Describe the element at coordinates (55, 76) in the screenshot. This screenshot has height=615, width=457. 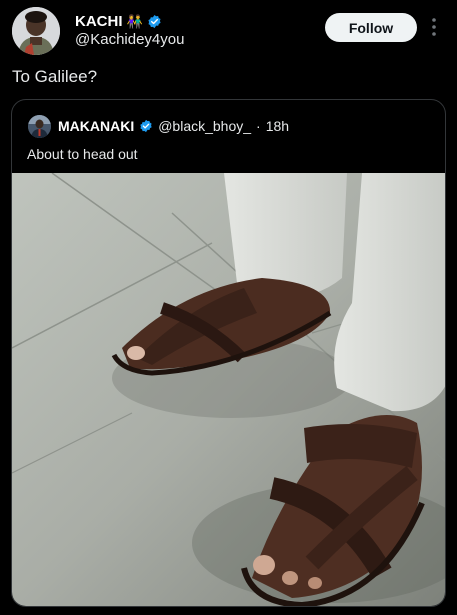
I see `tweet-text: To Galilee?` at that location.